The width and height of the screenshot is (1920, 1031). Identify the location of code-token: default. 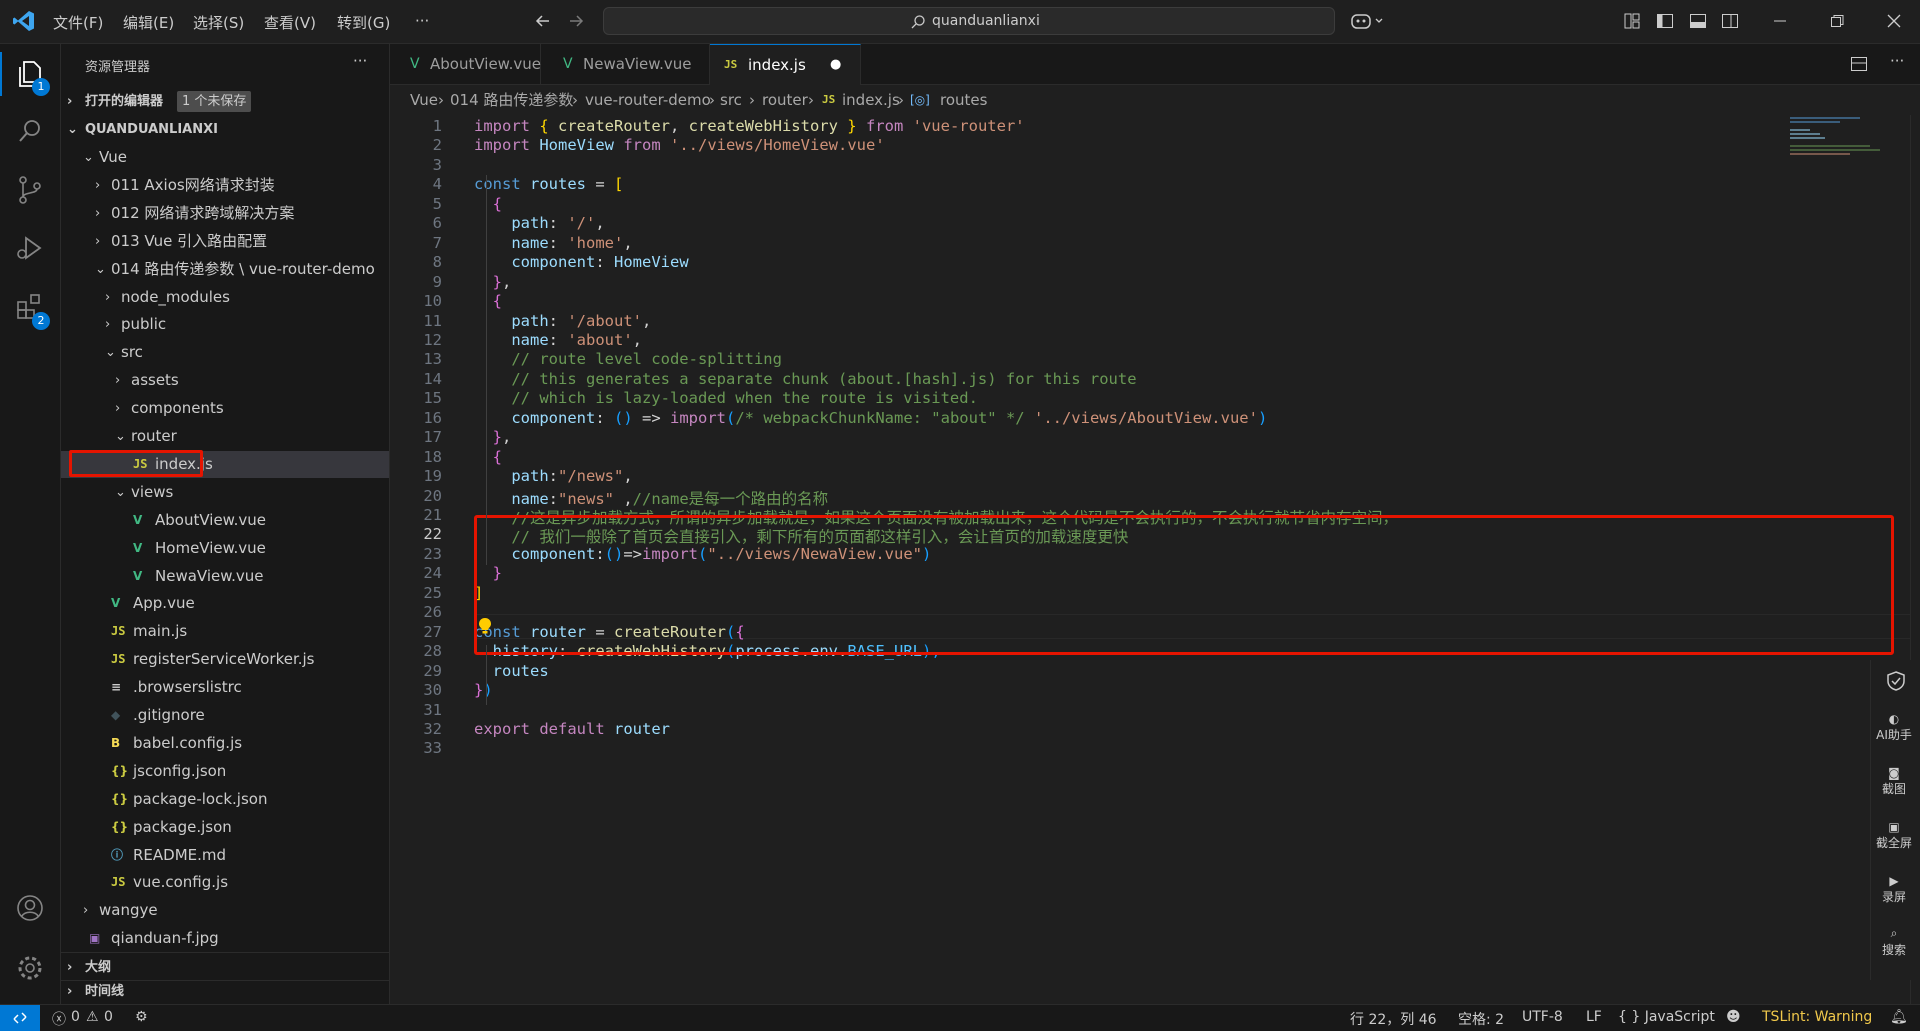
(572, 728).